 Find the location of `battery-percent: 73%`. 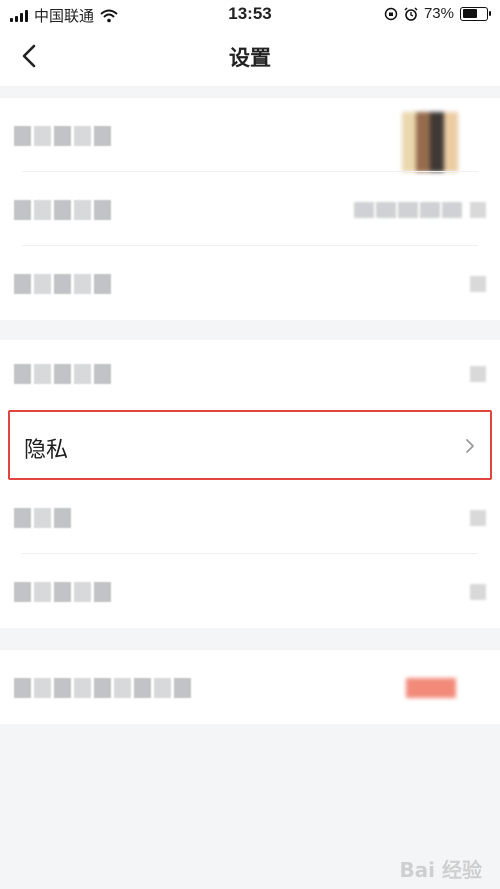

battery-percent: 73% is located at coordinates (438, 13).